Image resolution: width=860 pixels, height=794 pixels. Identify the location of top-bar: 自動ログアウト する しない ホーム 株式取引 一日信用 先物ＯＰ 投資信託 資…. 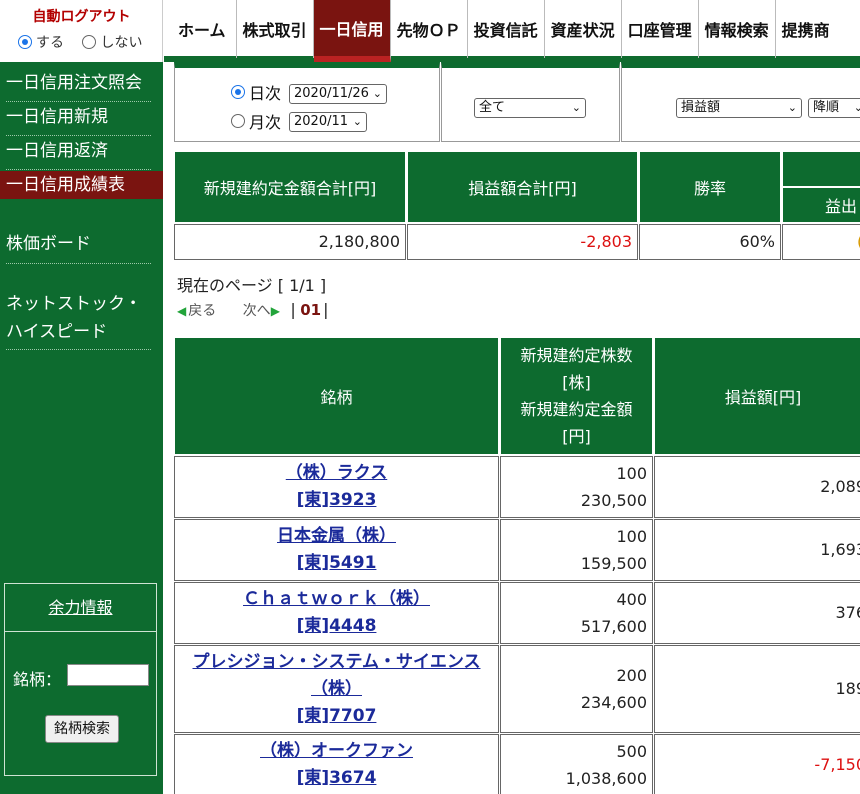
(430, 31).